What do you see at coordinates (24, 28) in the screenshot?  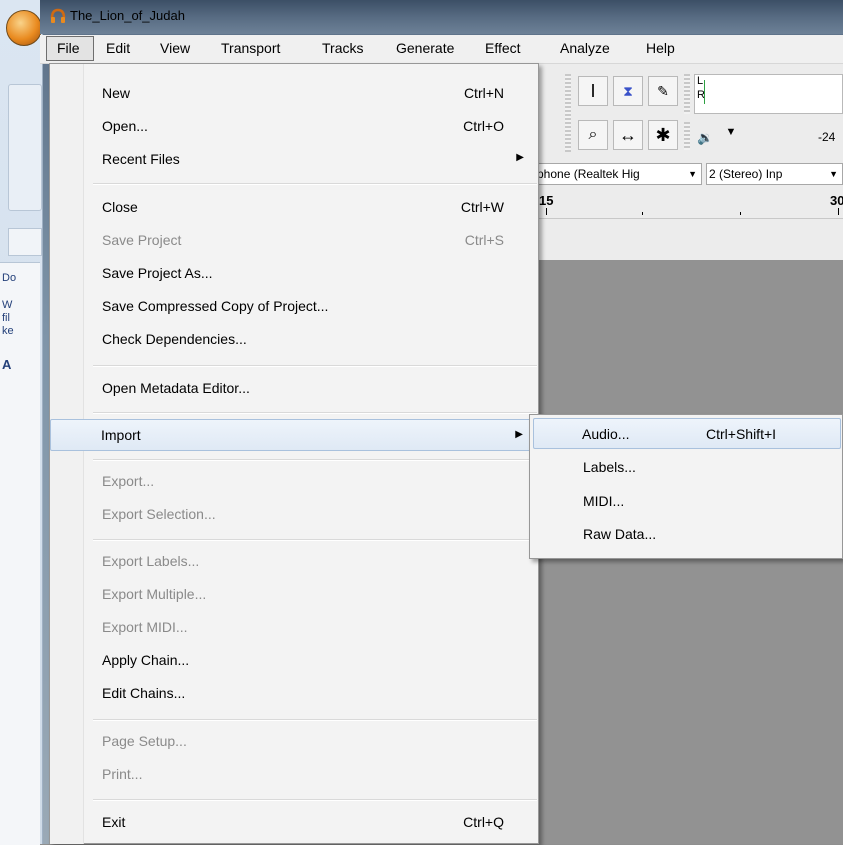 I see `app-orb-icon` at bounding box center [24, 28].